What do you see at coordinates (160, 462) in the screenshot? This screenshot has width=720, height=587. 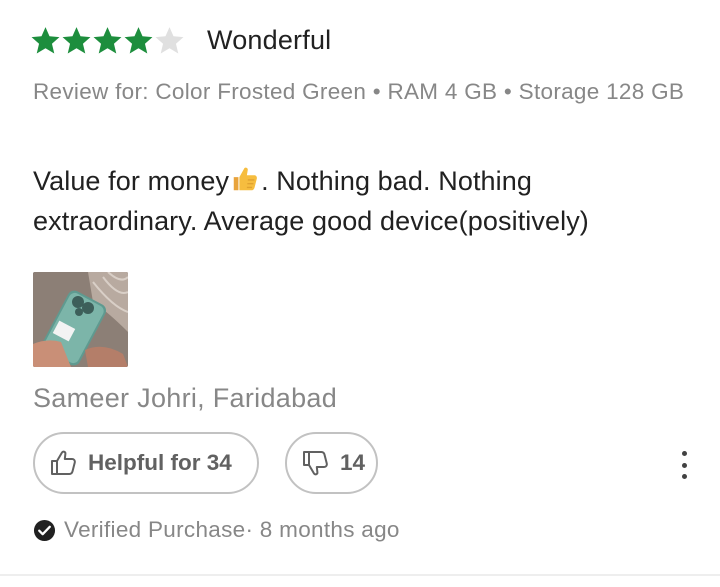 I see `helpful-count-label: Helpful for 34` at bounding box center [160, 462].